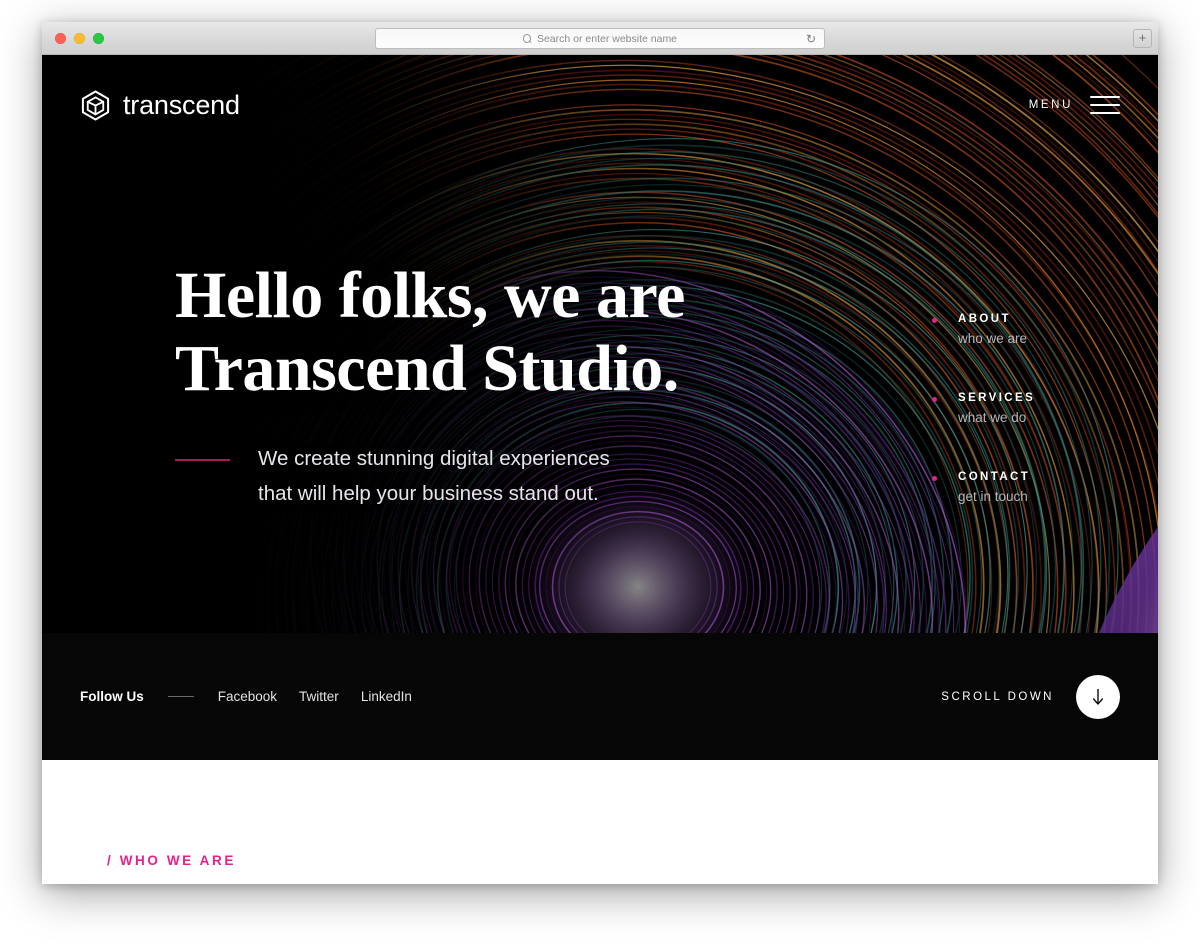  What do you see at coordinates (1050, 105) in the screenshot?
I see `menu-label: MENU` at bounding box center [1050, 105].